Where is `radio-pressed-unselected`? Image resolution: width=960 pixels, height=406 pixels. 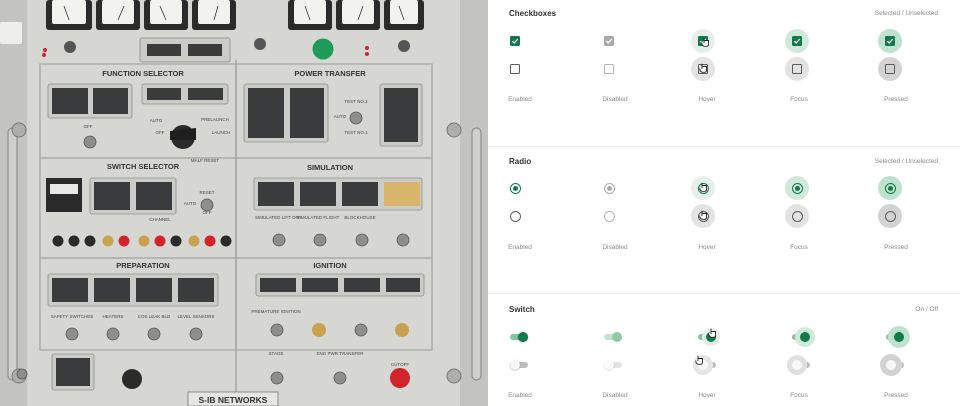
radio-pressed-unselected is located at coordinates (890, 216).